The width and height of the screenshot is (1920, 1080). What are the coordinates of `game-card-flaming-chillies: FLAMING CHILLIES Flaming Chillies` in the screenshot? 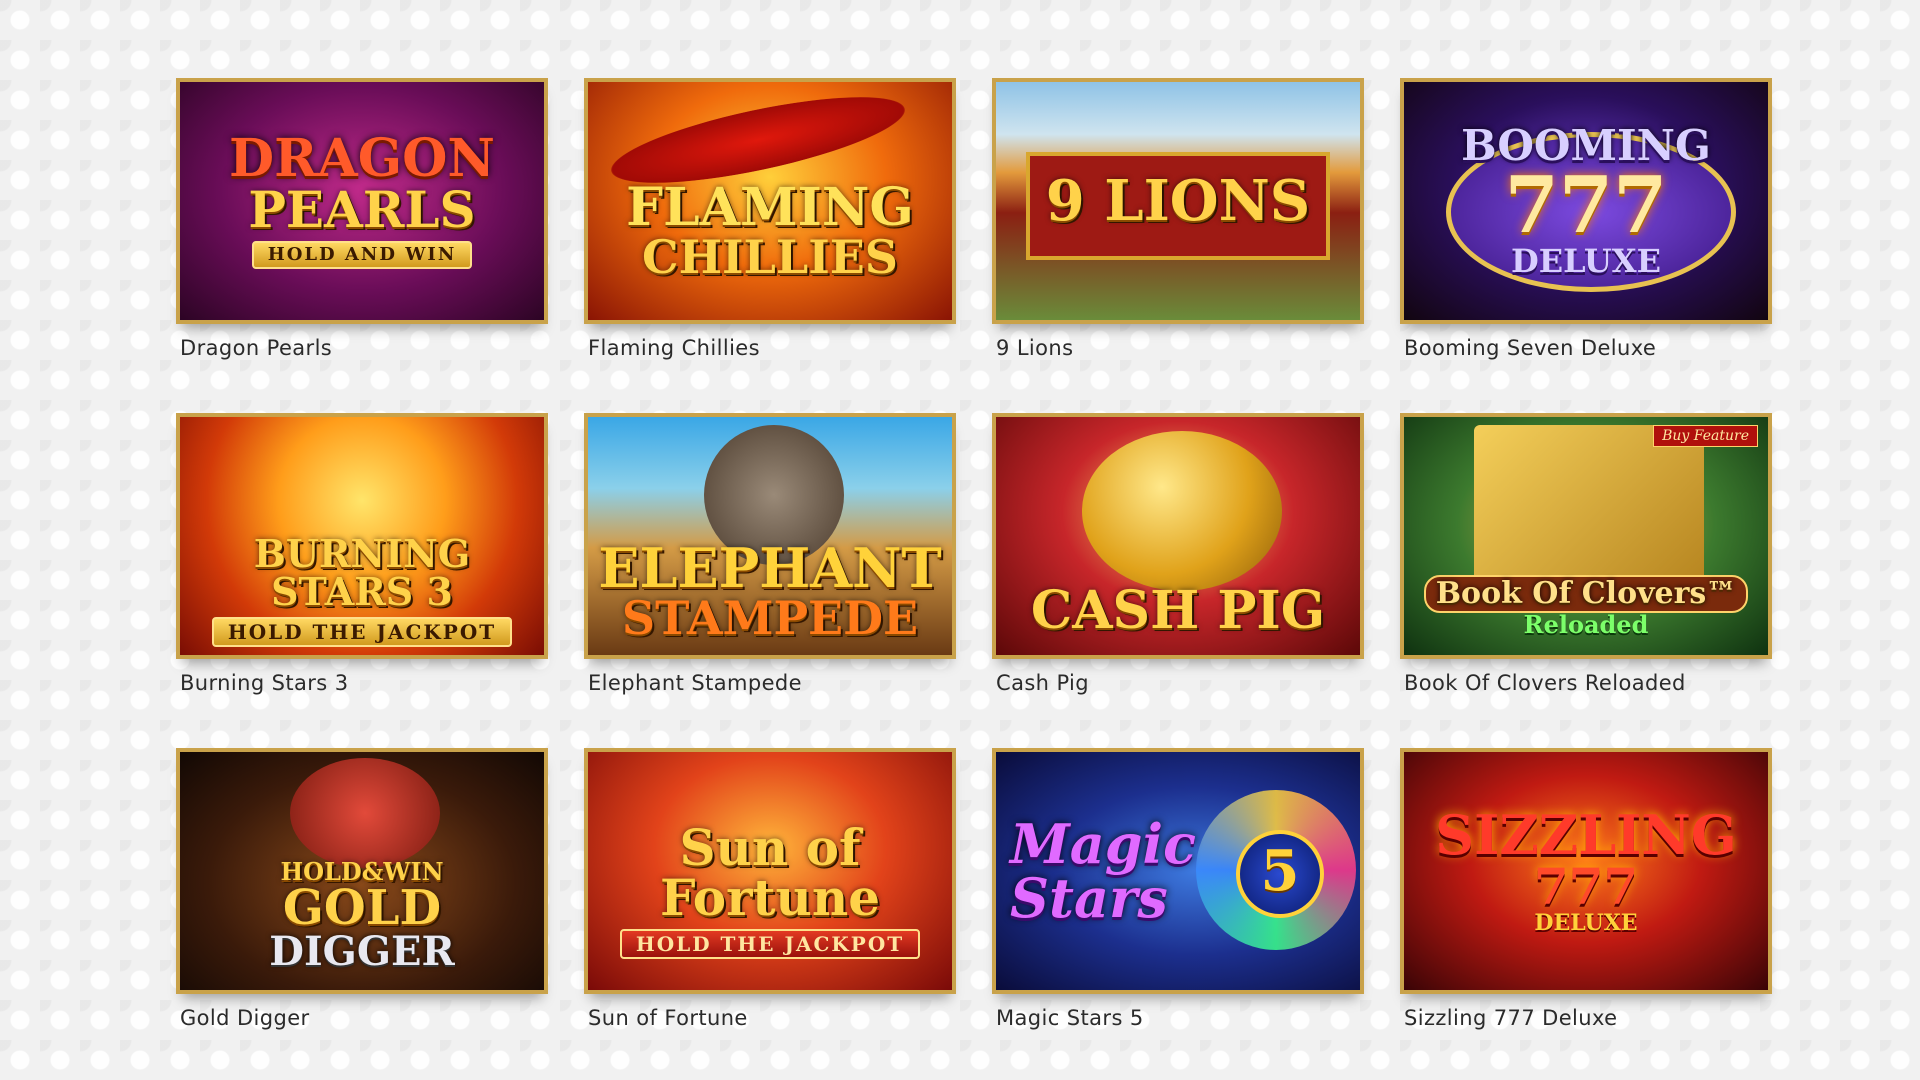 It's located at (770, 235).